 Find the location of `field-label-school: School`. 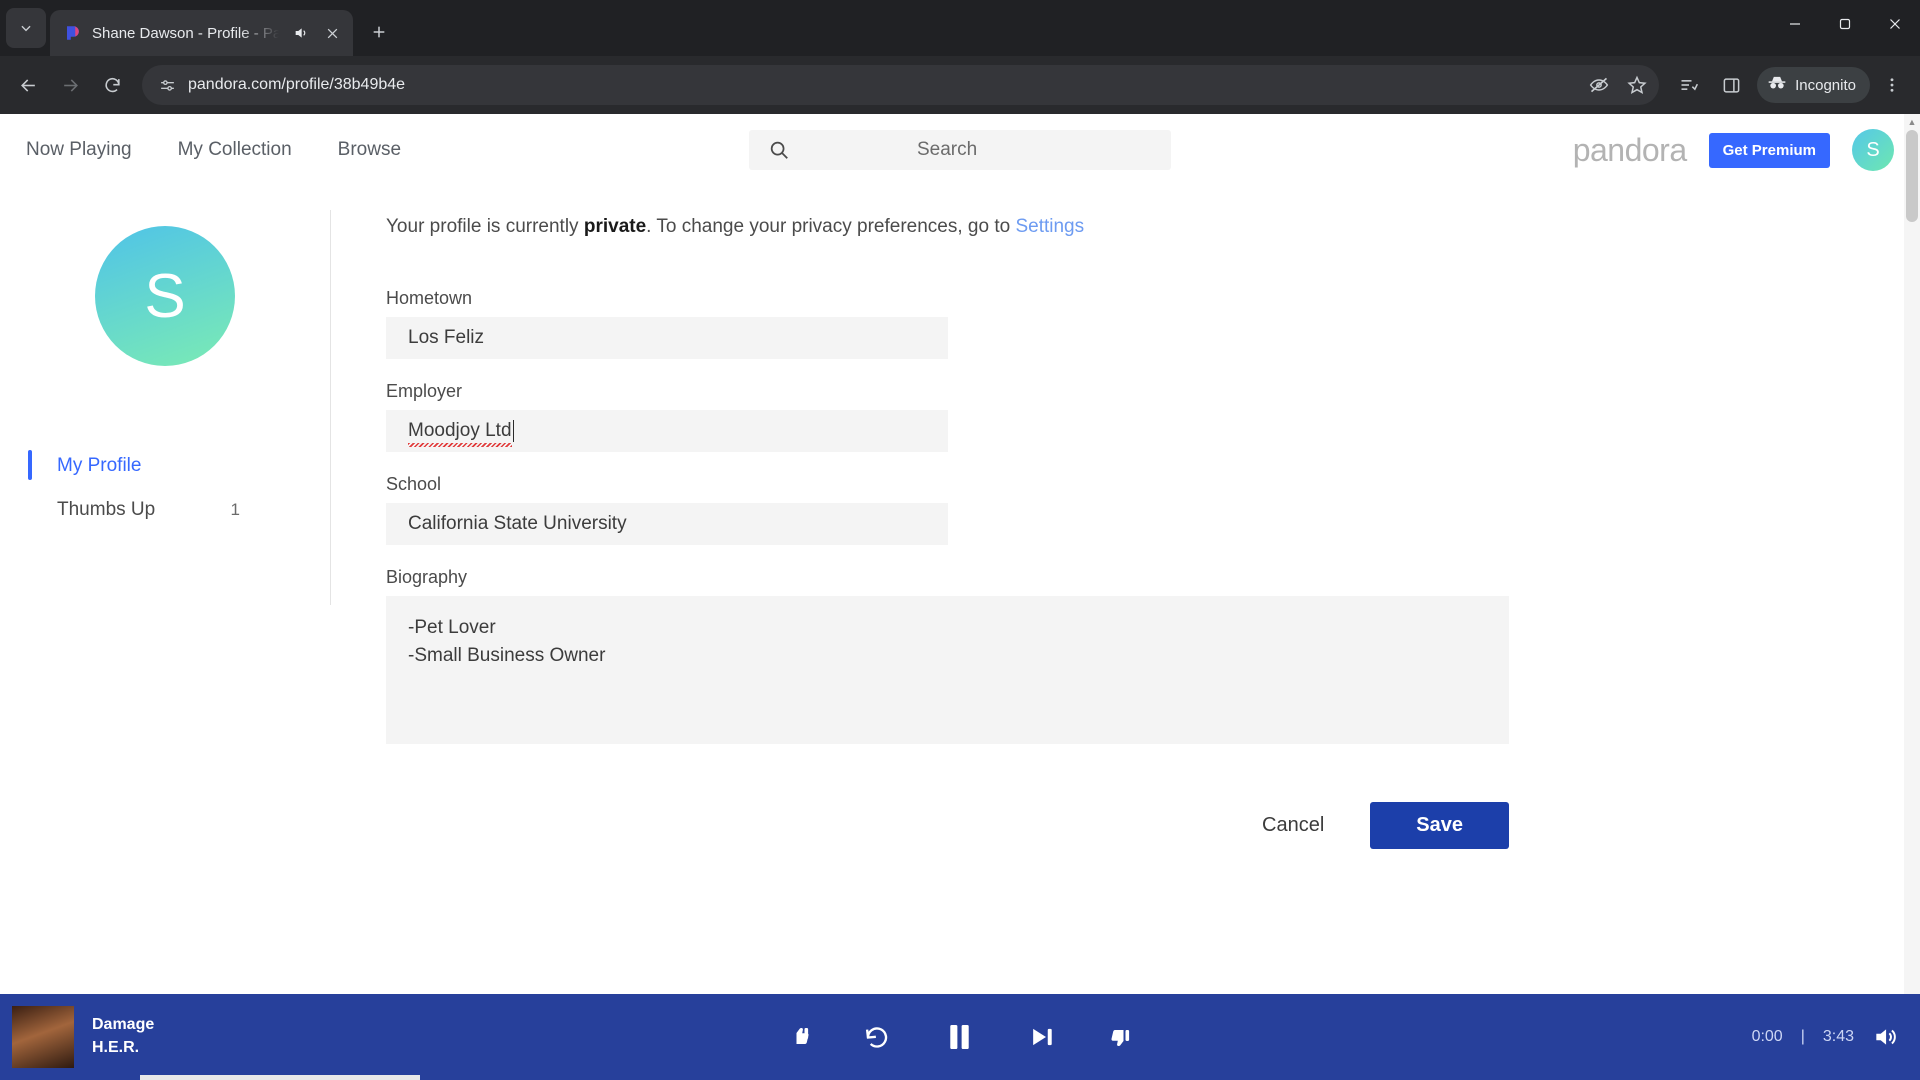

field-label-school: School is located at coordinates (414, 484).